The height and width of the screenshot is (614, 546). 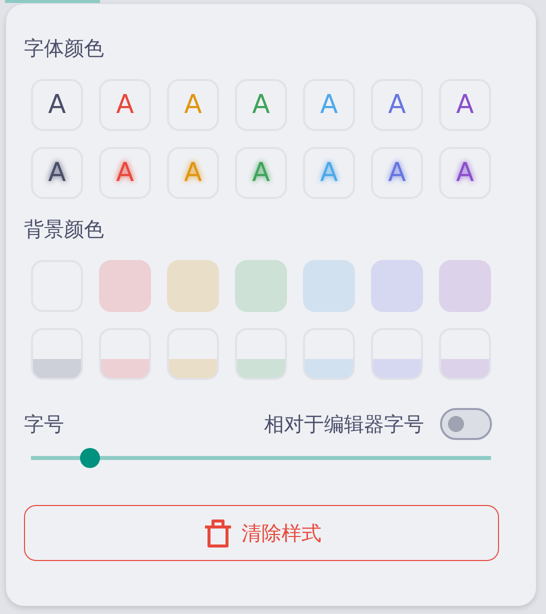 I want to click on font-size-label: 字号, so click(x=44, y=424).